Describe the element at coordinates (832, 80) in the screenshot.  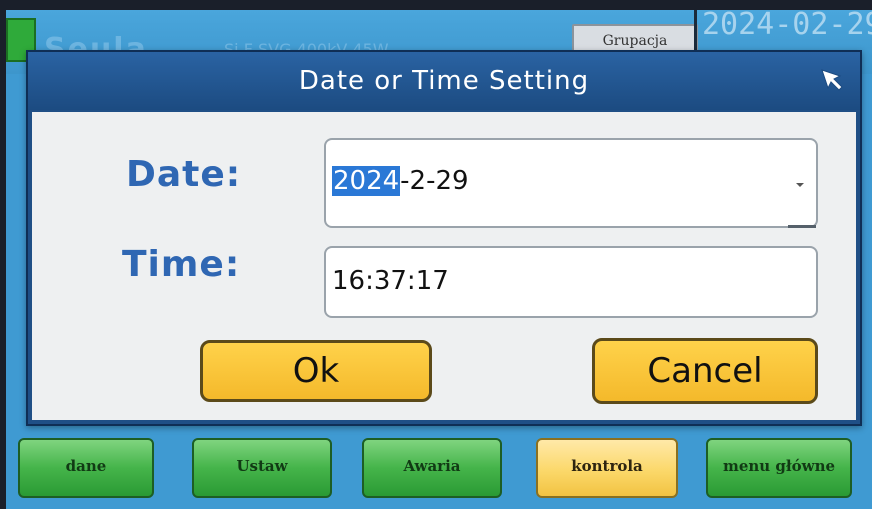
I see `close-arrow-icon` at that location.